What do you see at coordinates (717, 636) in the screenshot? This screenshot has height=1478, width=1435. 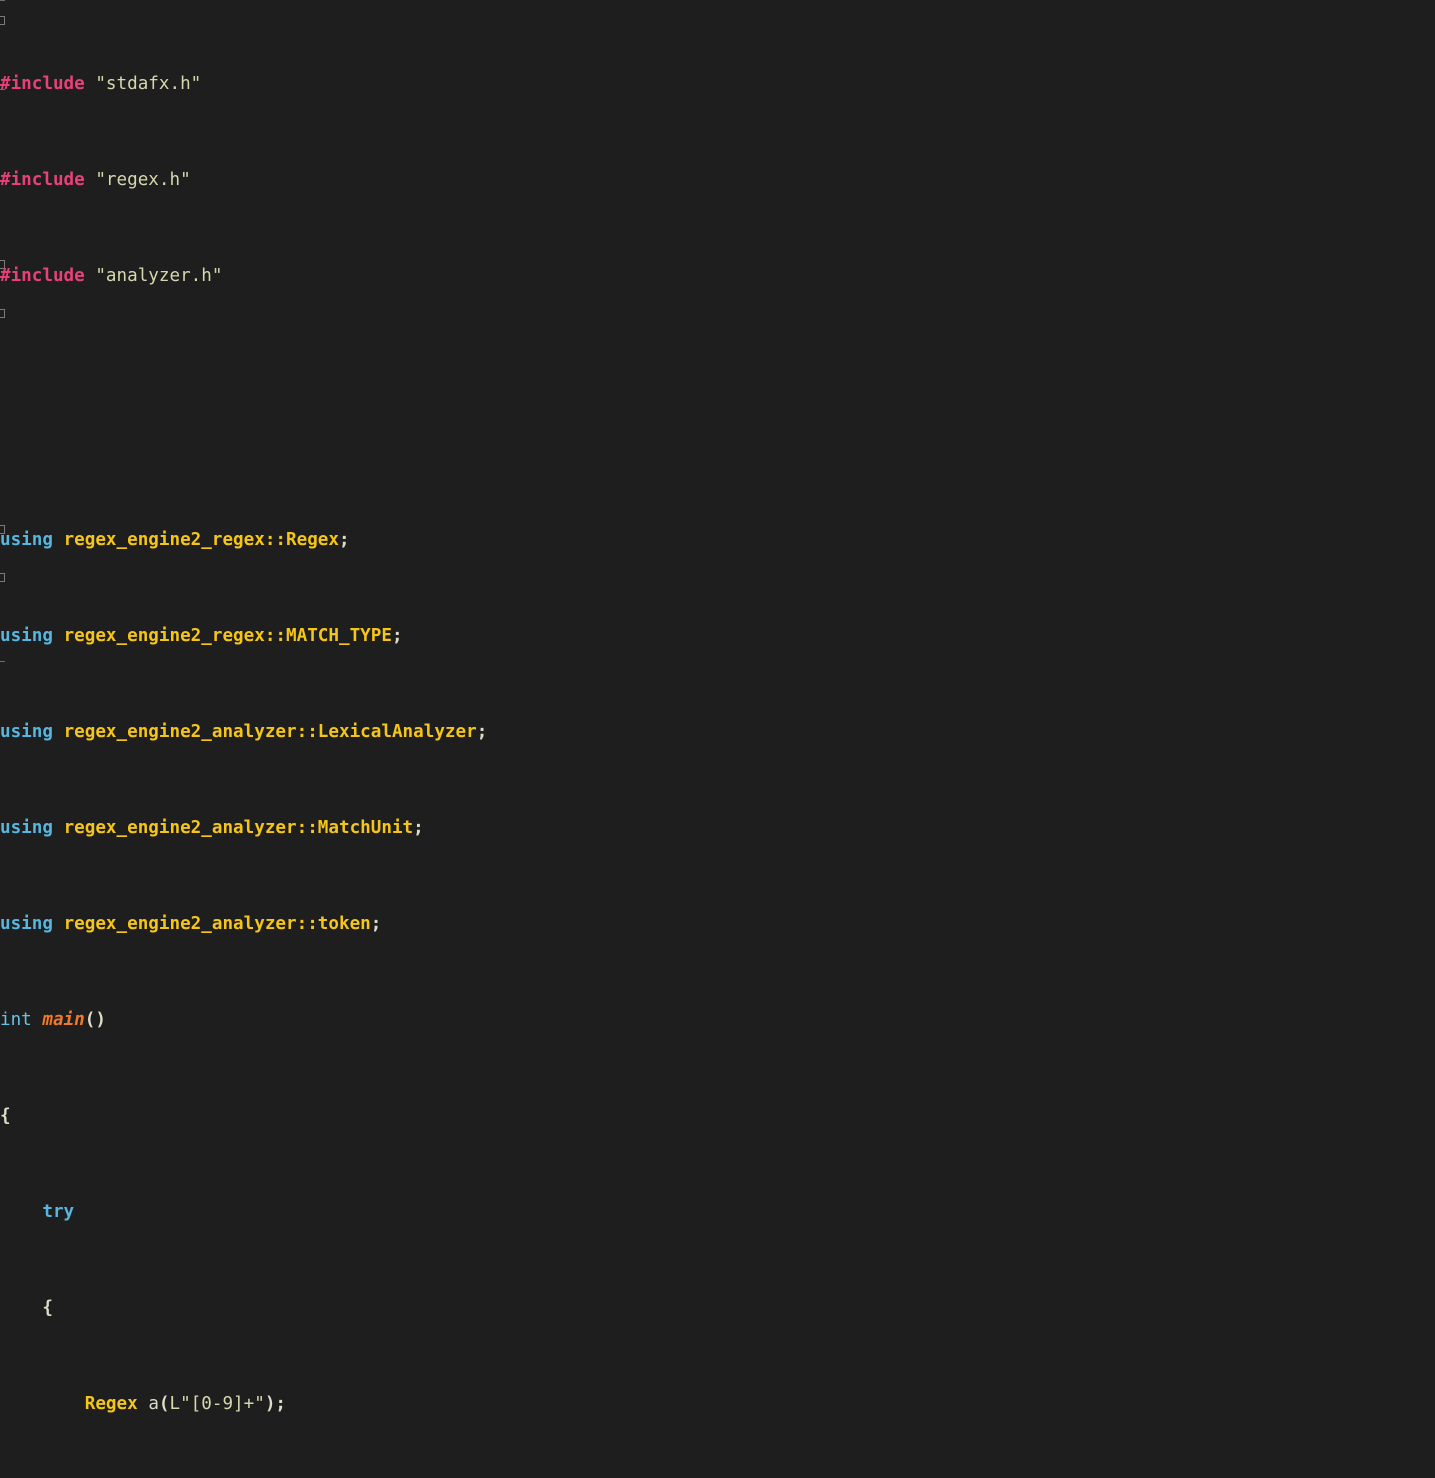 I see `code-line: using regex_engine2_regex::MATCH_TYPE;` at bounding box center [717, 636].